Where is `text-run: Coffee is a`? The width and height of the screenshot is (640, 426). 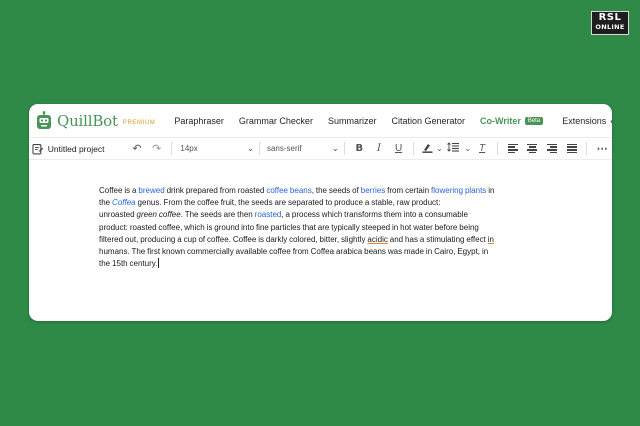
text-run: Coffee is a is located at coordinates (119, 190).